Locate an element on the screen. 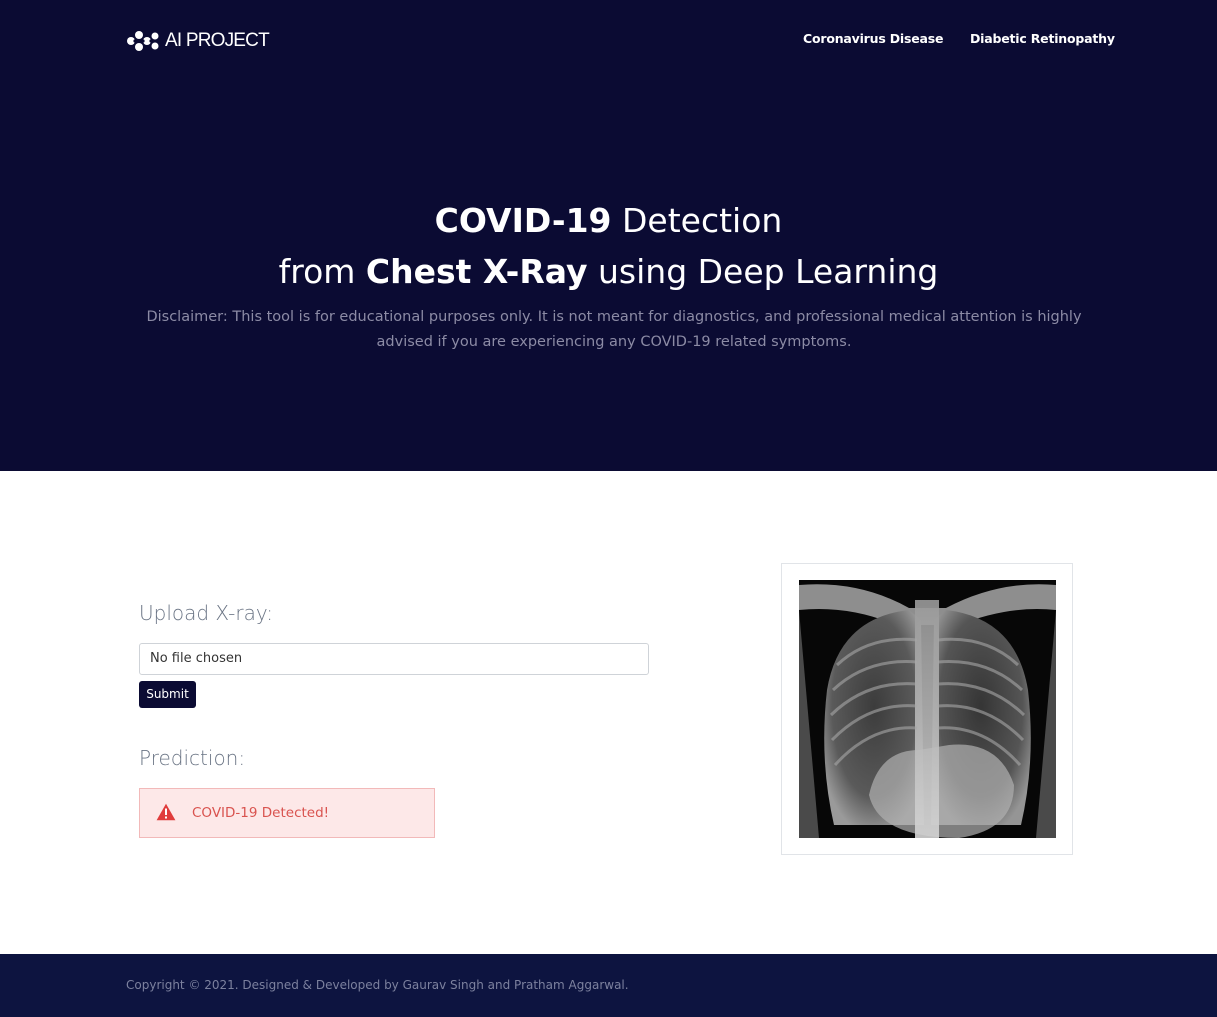  hero-title-pre-2: from is located at coordinates (322, 271).